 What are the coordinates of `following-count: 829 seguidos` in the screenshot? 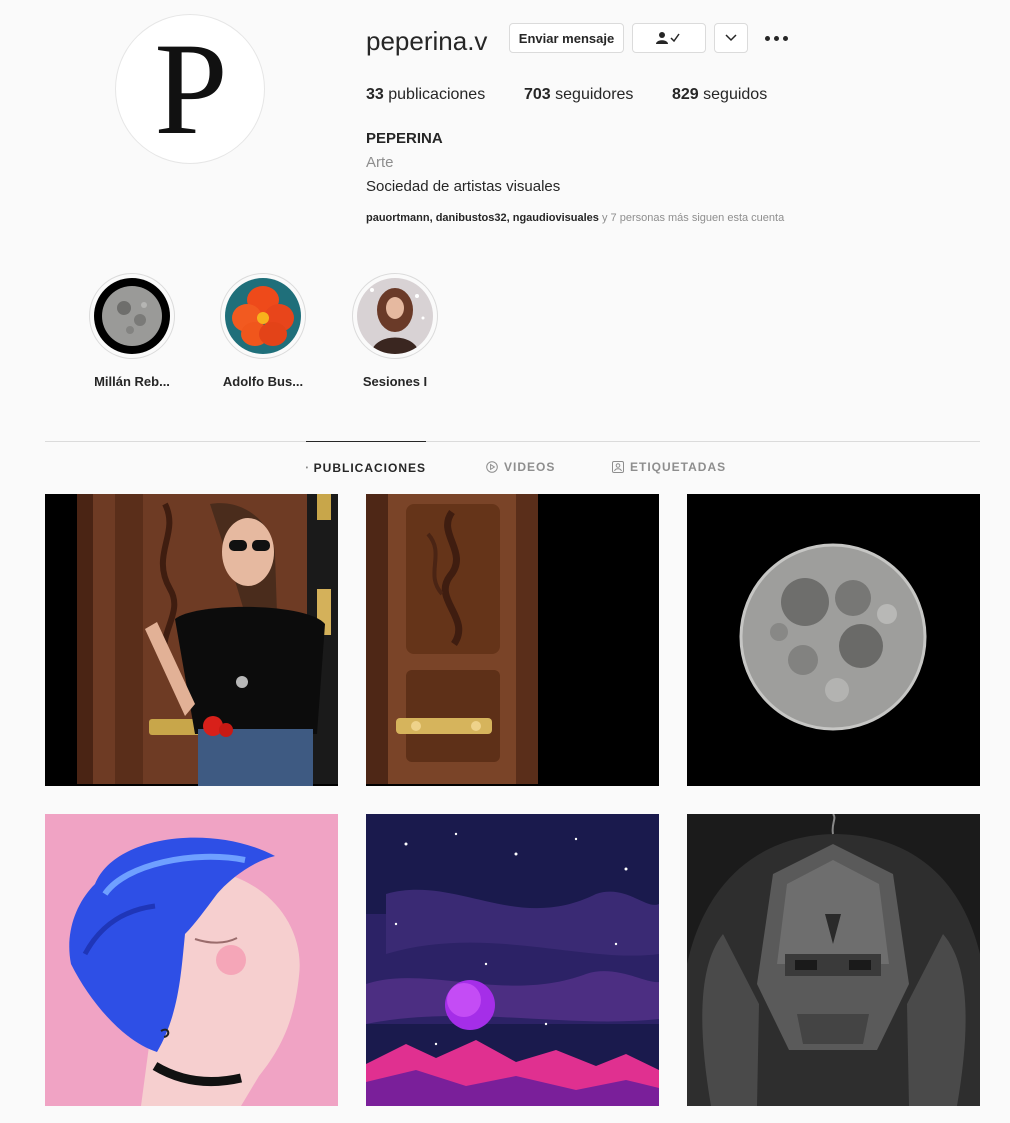 It's located at (719, 95).